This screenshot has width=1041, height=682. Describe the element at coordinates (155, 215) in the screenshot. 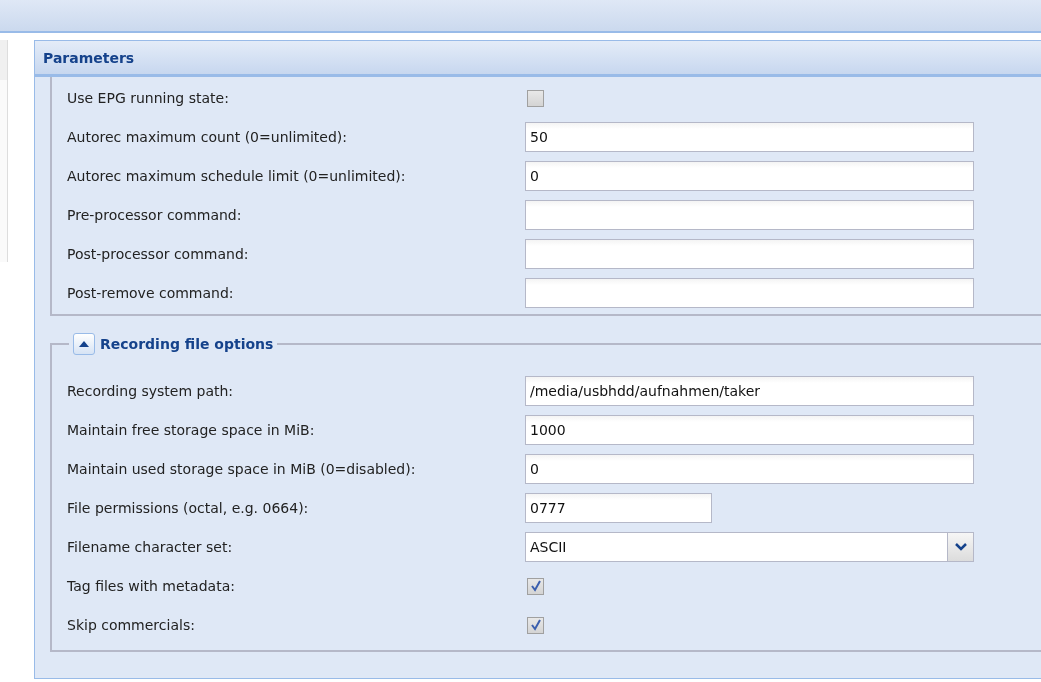

I see `field-label: Pre-processor command:` at that location.